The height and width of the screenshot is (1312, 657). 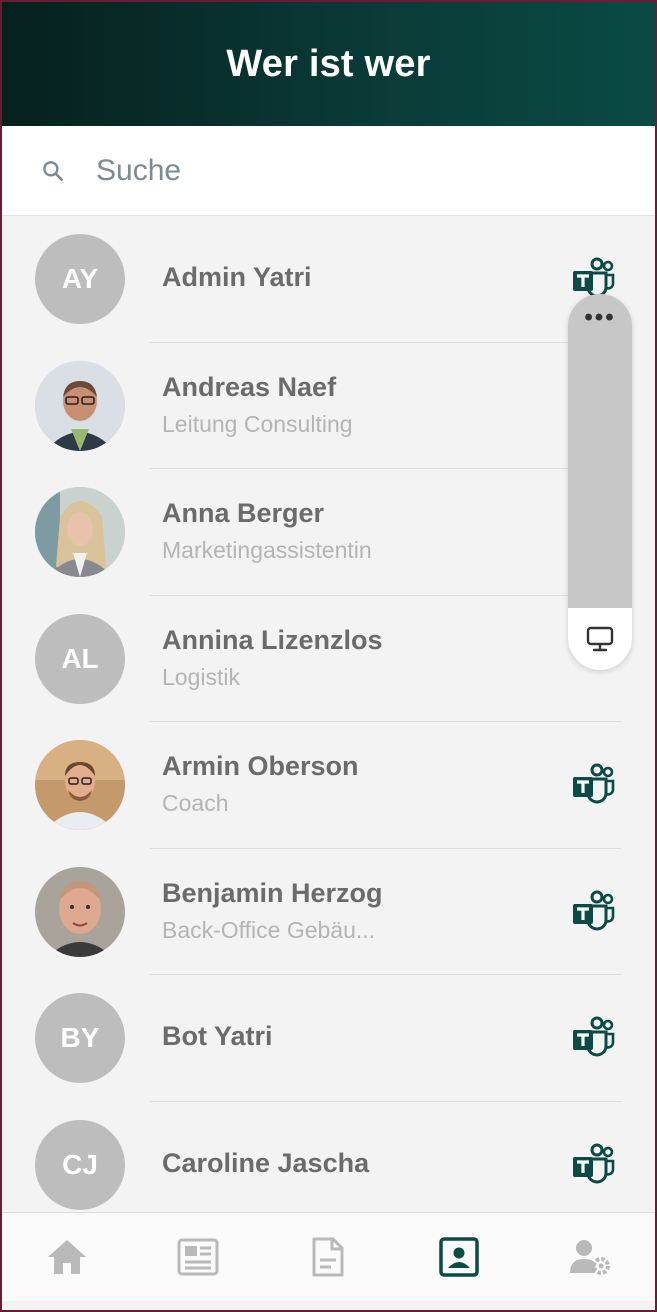 I want to click on avatar: AY, so click(x=80, y=279).